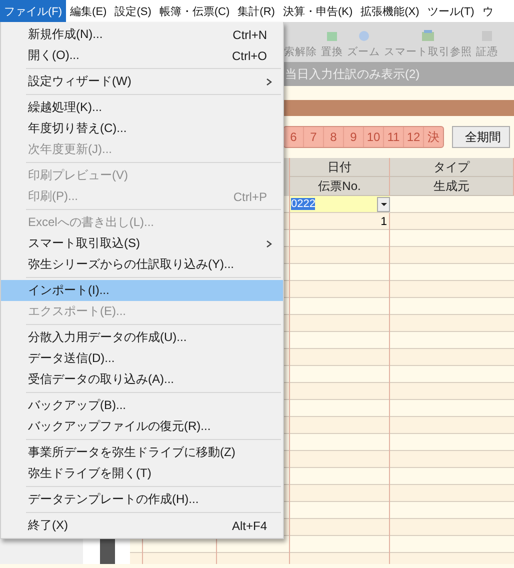 This screenshot has height=568, width=514. Describe the element at coordinates (390, 11) in the screenshot. I see `menu-bar-item: 拡張機能(X)` at that location.